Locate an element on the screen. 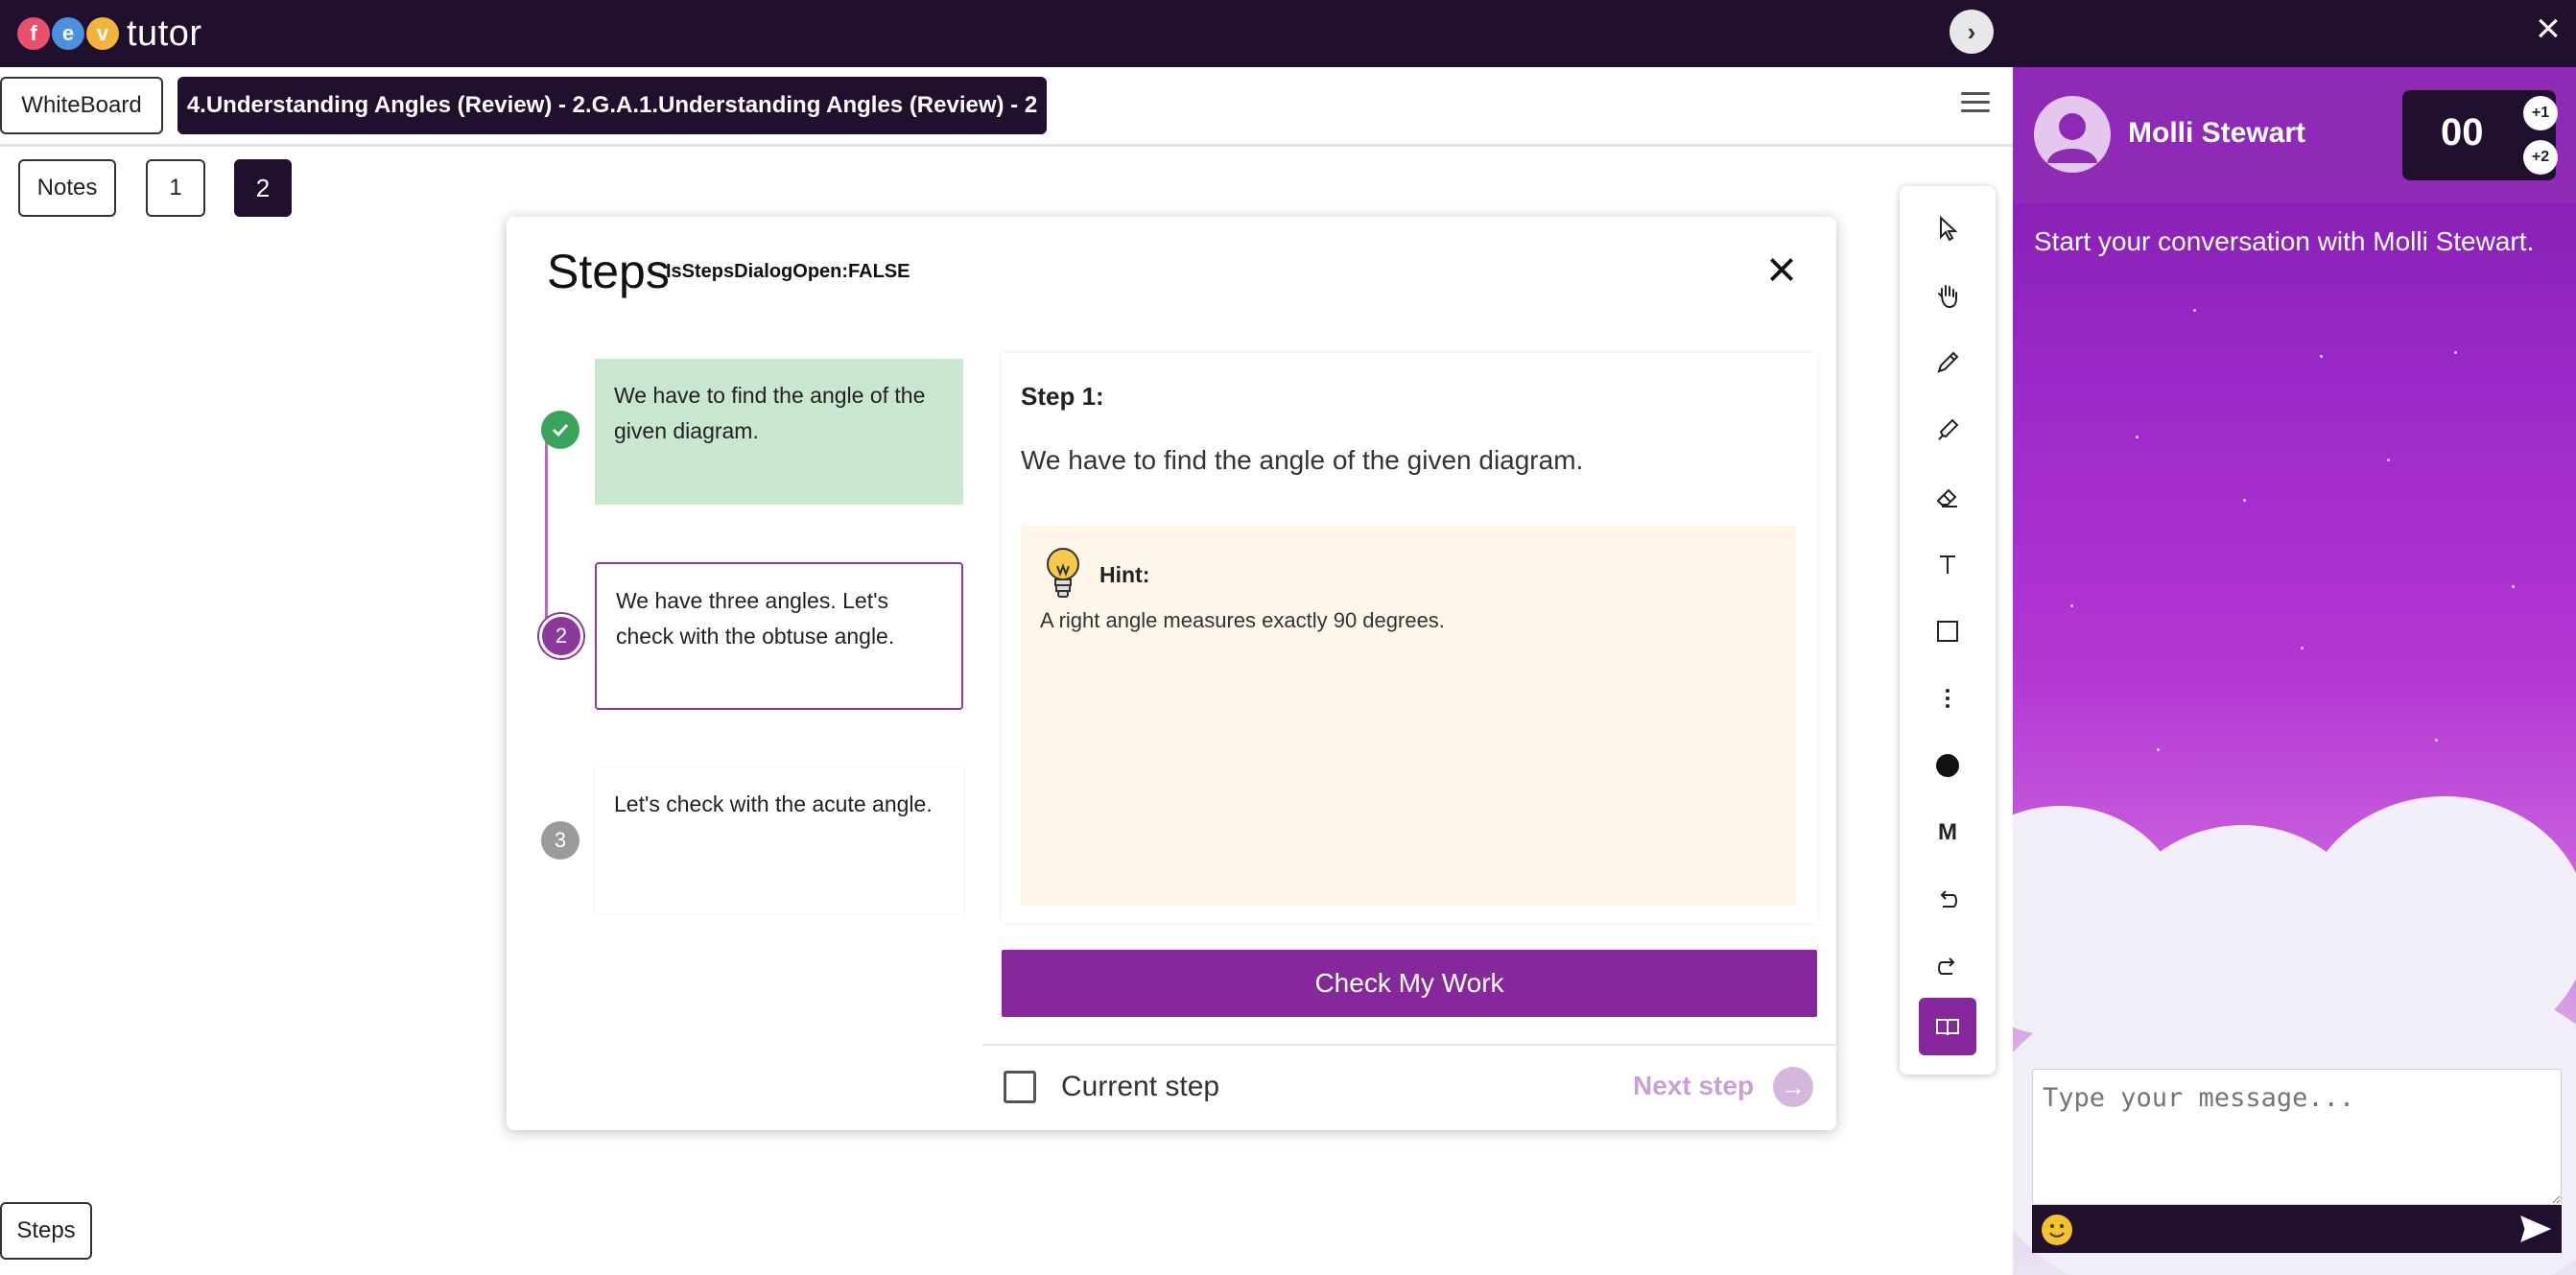  page-2-button: 2 is located at coordinates (263, 188).